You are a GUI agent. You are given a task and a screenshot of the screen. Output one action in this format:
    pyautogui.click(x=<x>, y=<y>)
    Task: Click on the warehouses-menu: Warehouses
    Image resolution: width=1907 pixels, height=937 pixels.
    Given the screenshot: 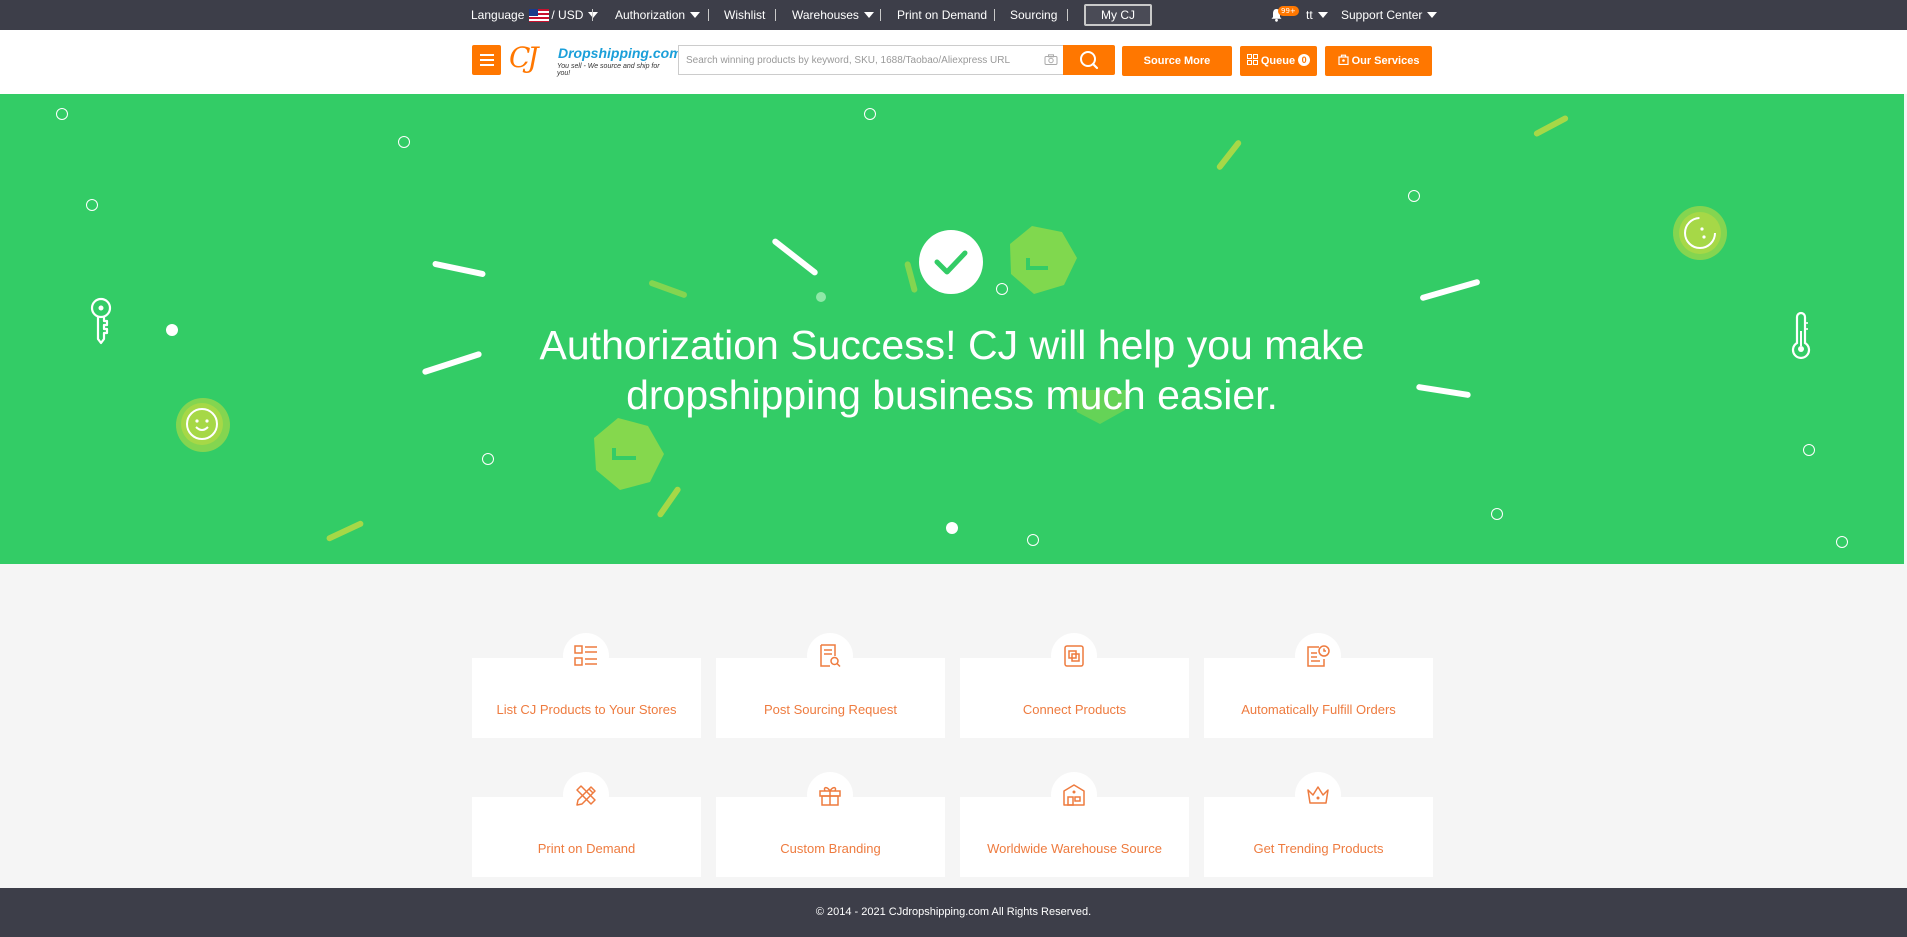 What is the action you would take?
    pyautogui.click(x=833, y=15)
    